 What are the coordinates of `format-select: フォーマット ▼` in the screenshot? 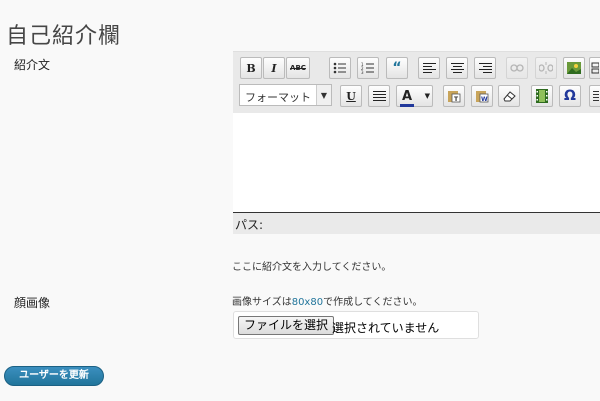 It's located at (285, 95).